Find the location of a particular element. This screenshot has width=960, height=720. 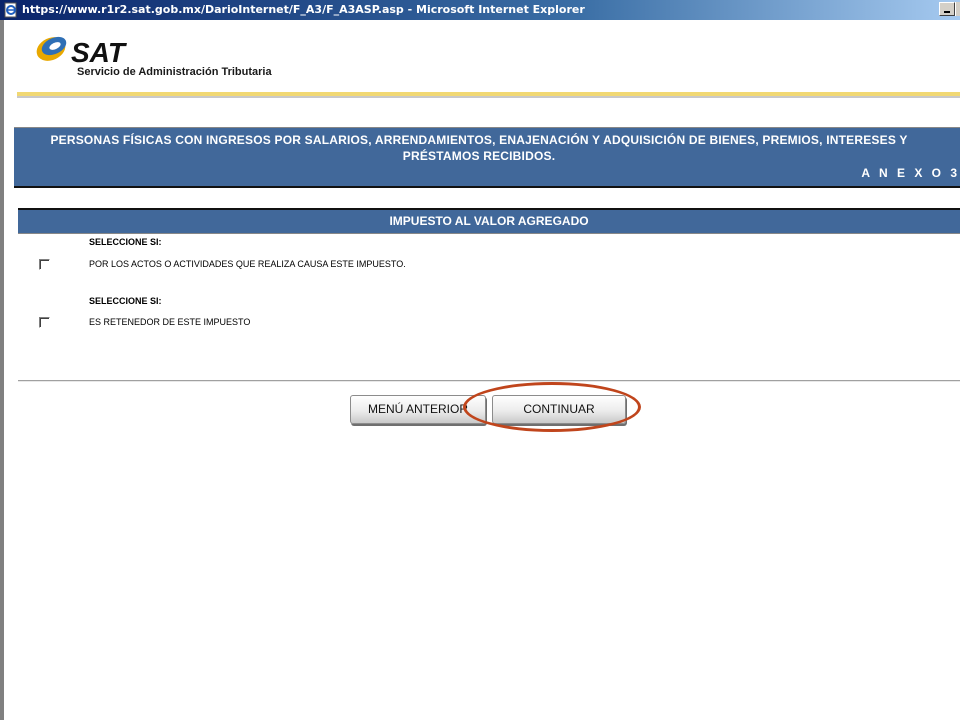

minimize-button is located at coordinates (947, 9).